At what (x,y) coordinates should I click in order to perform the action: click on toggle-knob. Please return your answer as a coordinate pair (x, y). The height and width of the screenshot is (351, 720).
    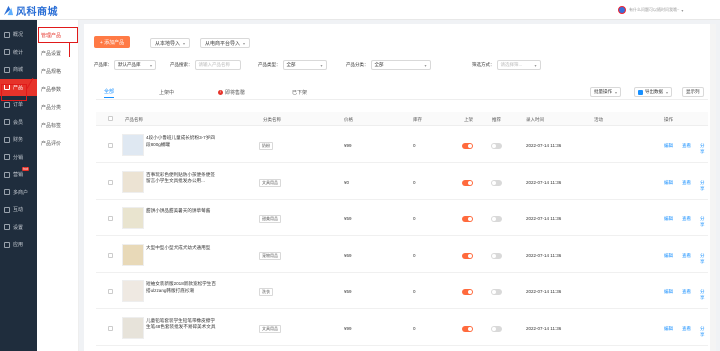
    Looking at the image, I should click on (494, 146).